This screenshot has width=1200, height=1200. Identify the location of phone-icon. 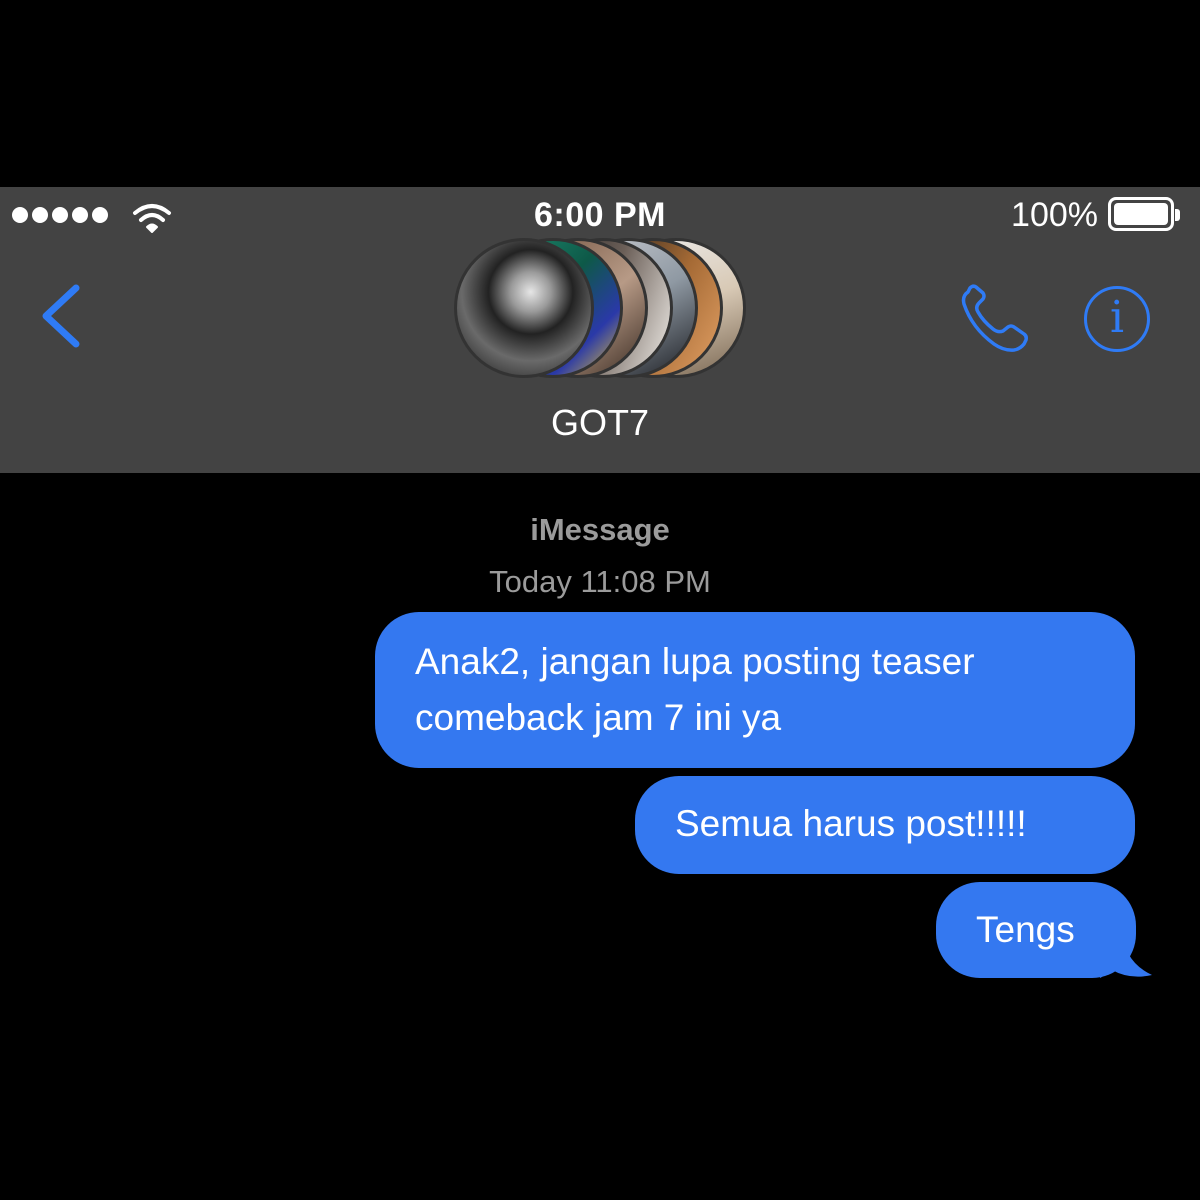
(996, 320).